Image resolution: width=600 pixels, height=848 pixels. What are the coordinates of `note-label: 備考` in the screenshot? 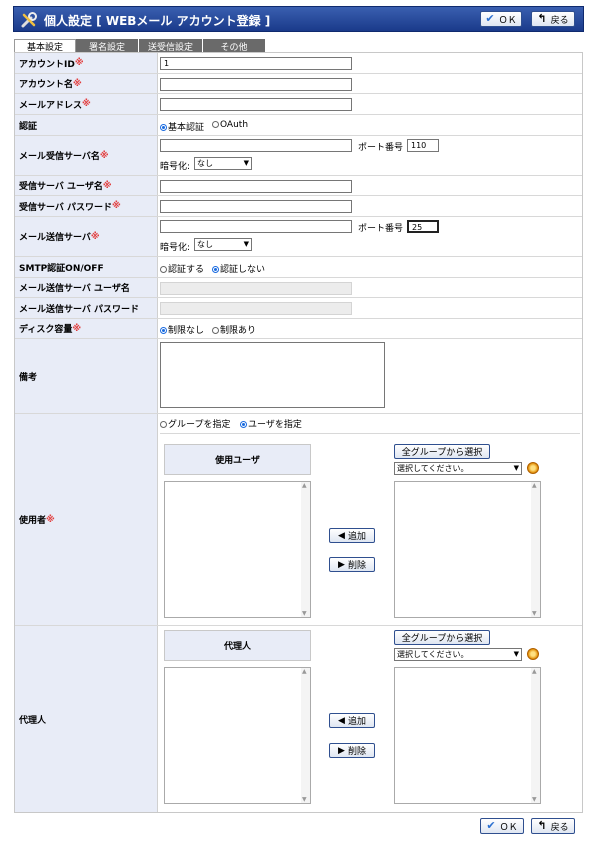 It's located at (86, 376).